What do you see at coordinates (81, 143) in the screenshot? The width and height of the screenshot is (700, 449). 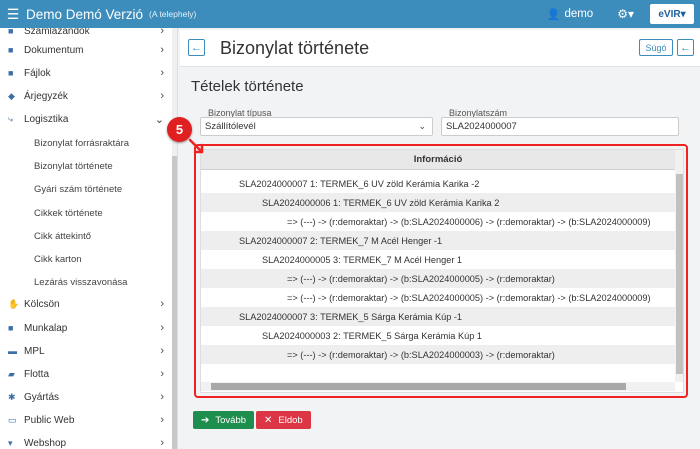 I see `sidebar-subitem-bizonylat-forrasraktara: Bizonylat forrásraktára` at bounding box center [81, 143].